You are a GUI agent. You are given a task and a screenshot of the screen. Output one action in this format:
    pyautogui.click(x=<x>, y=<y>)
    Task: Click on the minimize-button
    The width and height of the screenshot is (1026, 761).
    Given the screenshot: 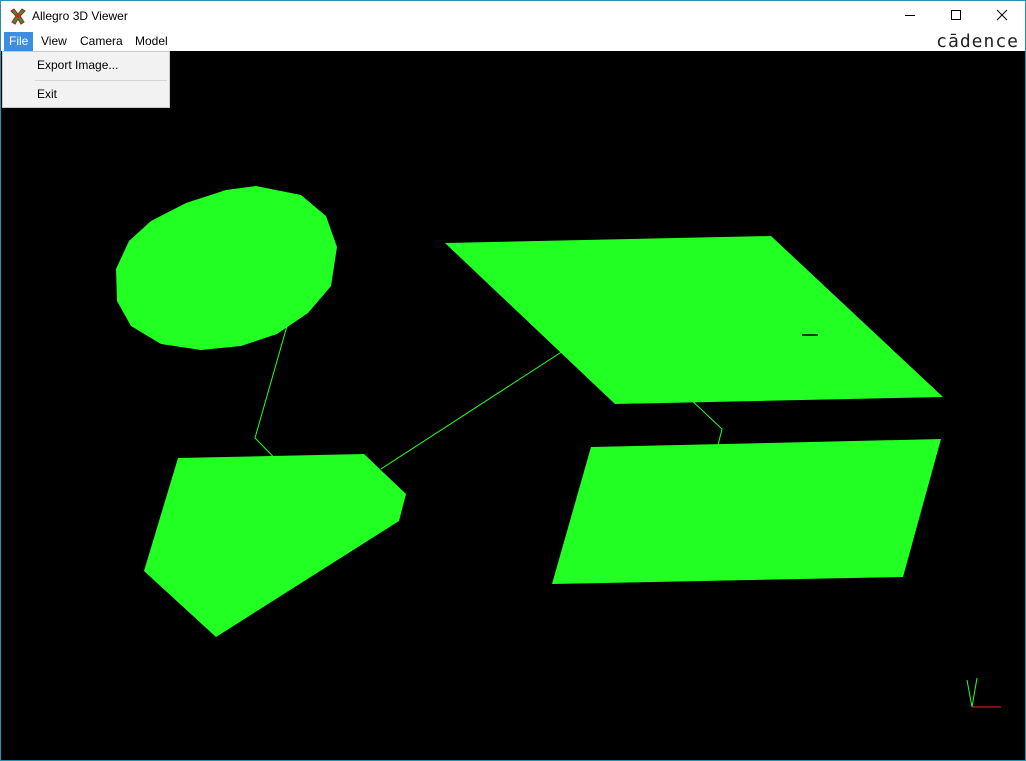 What is the action you would take?
    pyautogui.click(x=910, y=16)
    